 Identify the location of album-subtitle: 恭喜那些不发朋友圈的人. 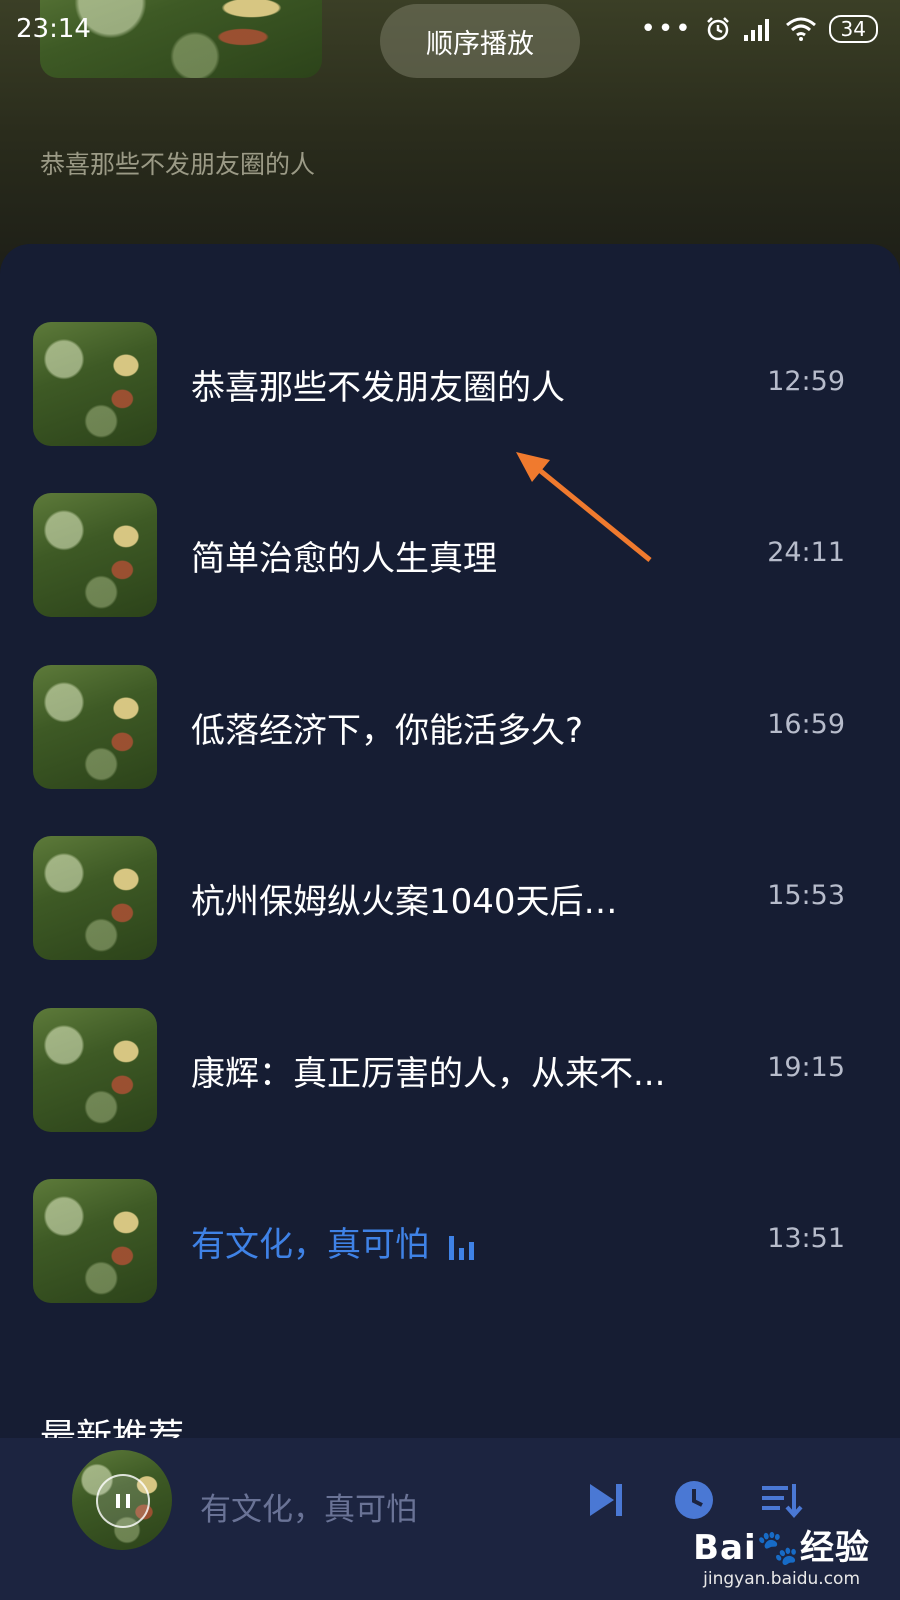
(178, 164).